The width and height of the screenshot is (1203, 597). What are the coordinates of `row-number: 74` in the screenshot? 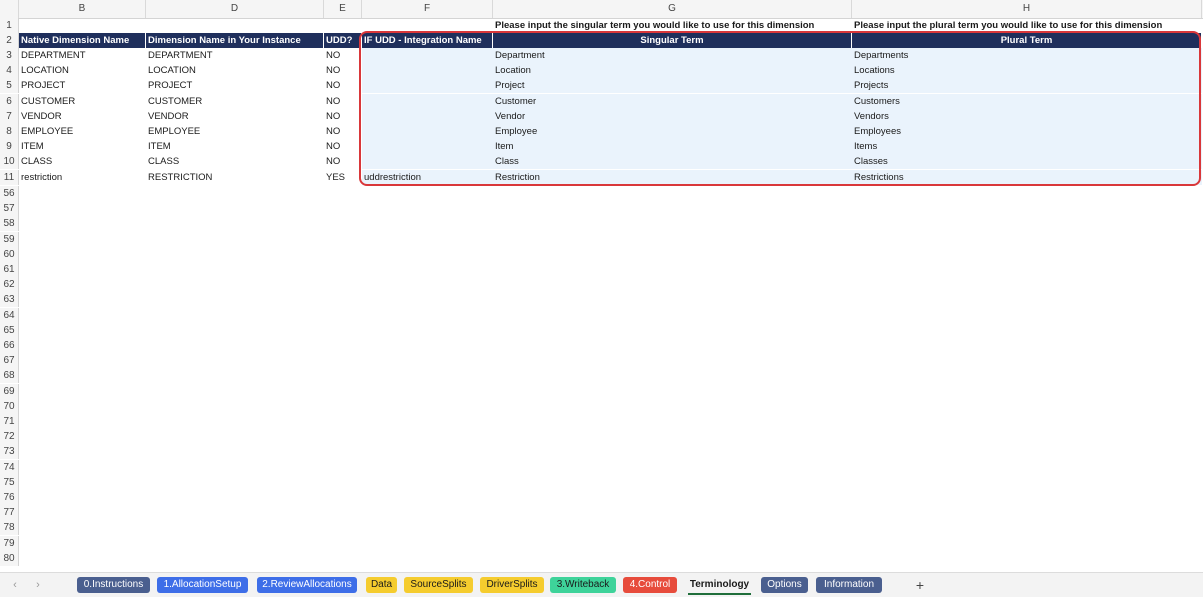 It's located at (9, 467).